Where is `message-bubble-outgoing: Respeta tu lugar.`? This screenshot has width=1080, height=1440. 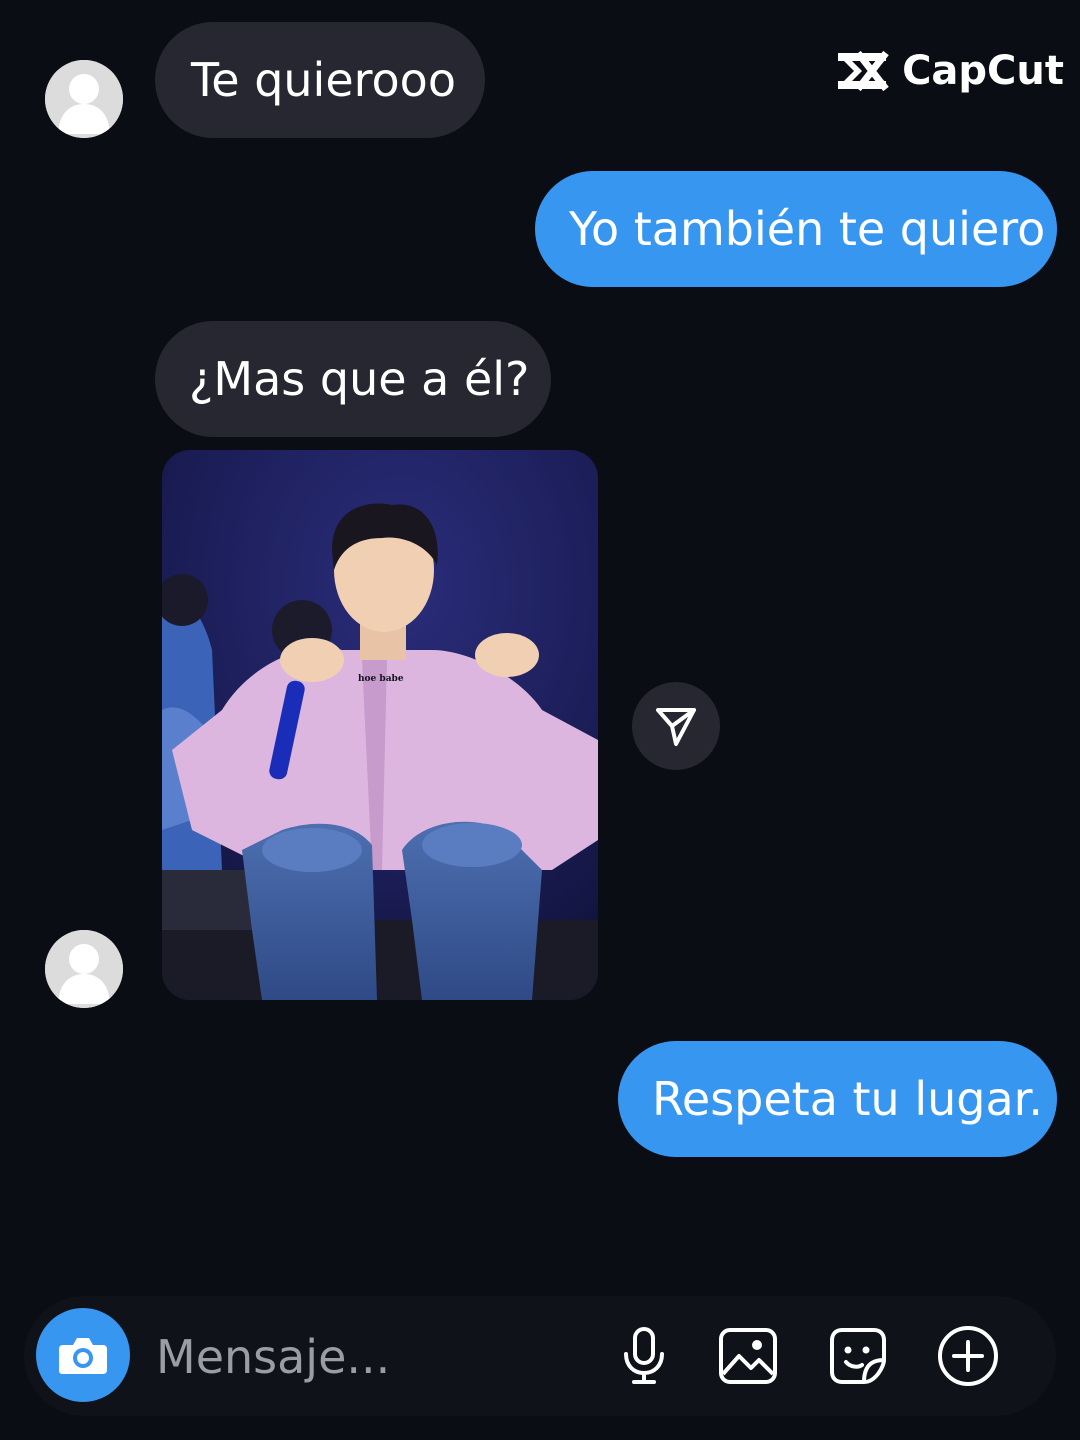
message-bubble-outgoing: Respeta tu lugar. is located at coordinates (837, 1099).